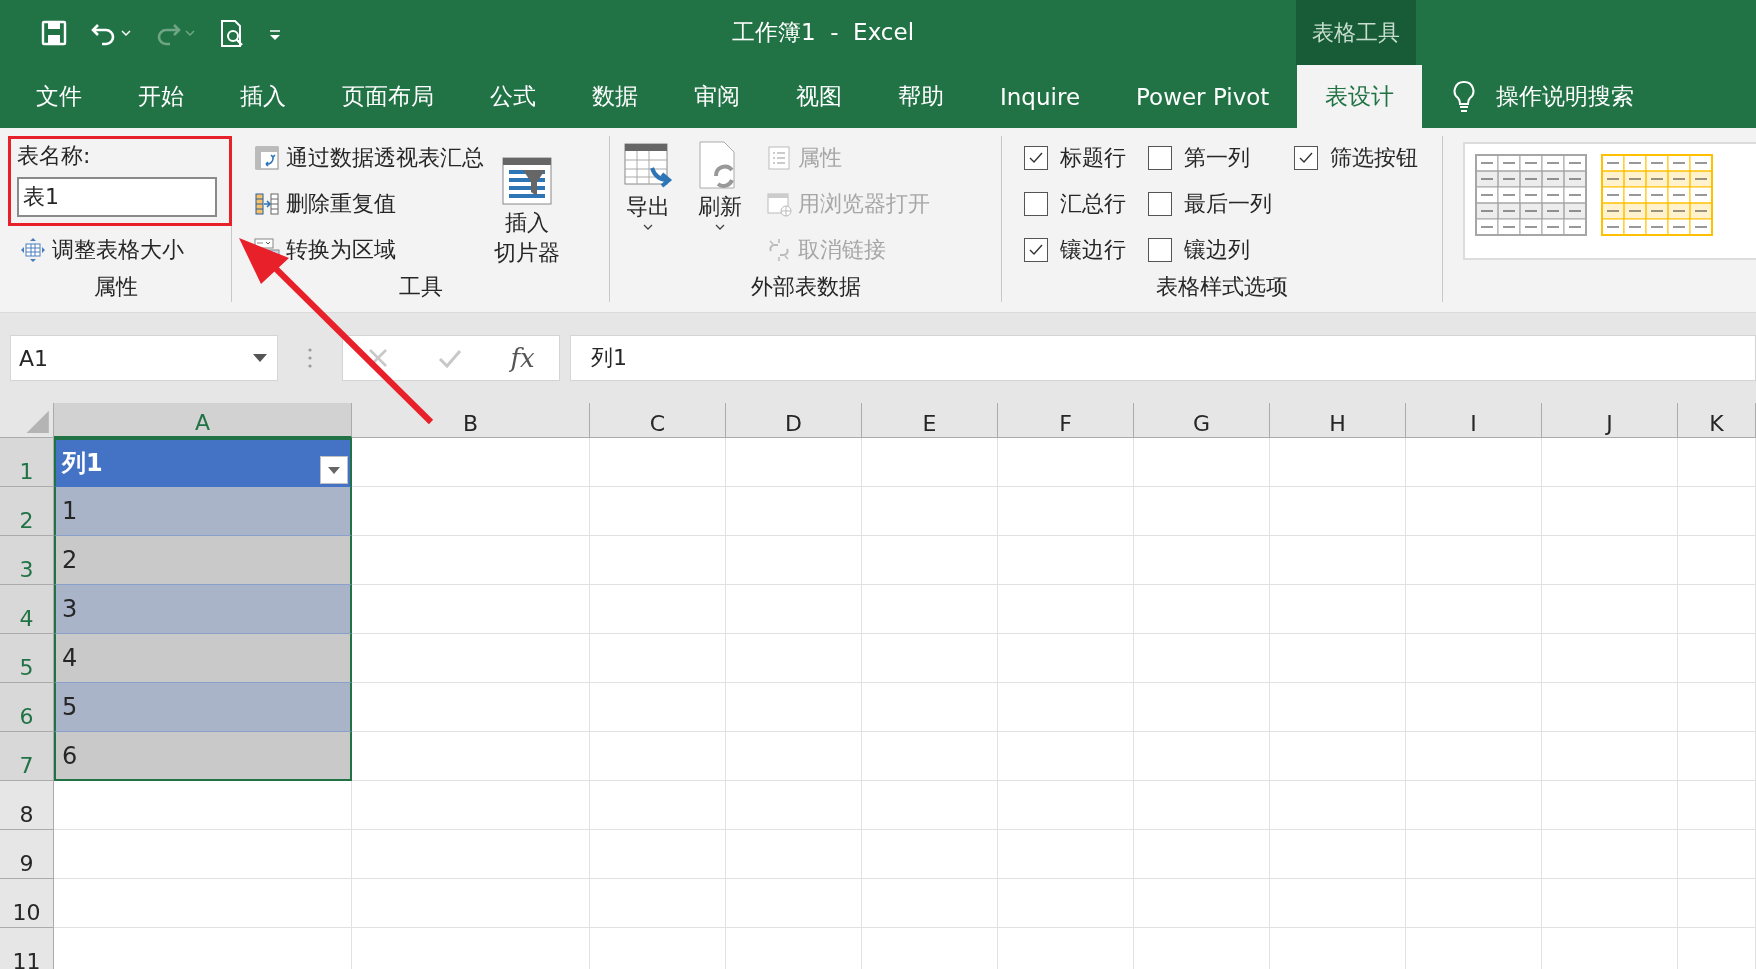 The height and width of the screenshot is (969, 1756). I want to click on select-all-icon, so click(27, 420).